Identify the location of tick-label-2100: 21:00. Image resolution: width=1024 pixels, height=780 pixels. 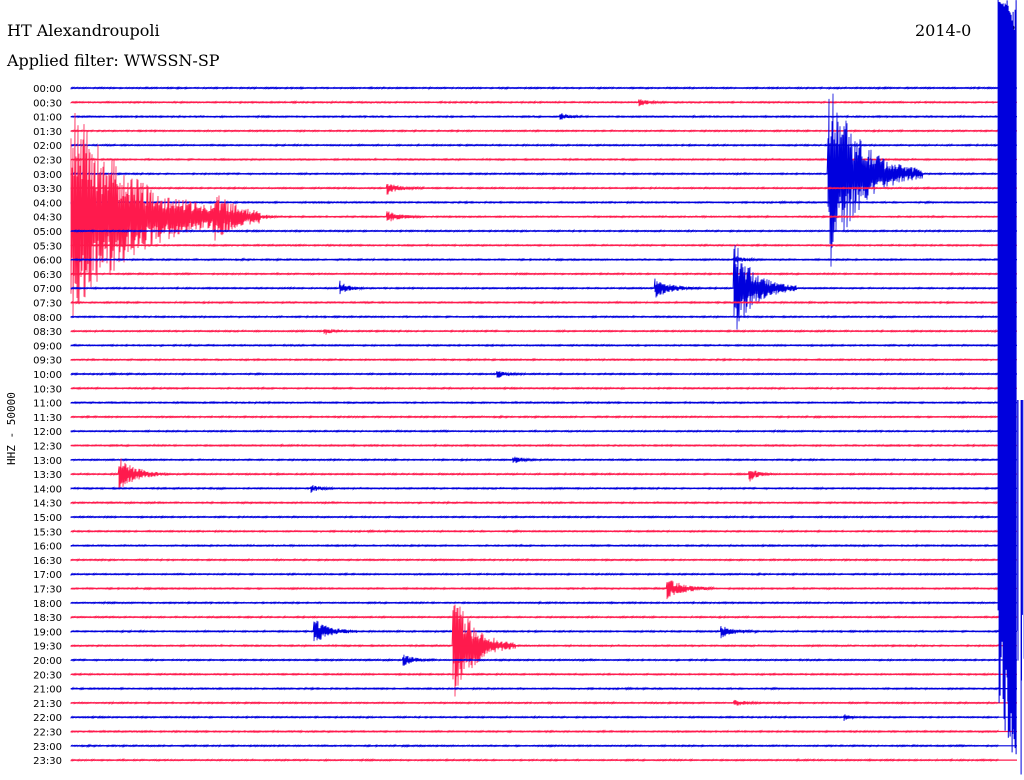
(47, 690).